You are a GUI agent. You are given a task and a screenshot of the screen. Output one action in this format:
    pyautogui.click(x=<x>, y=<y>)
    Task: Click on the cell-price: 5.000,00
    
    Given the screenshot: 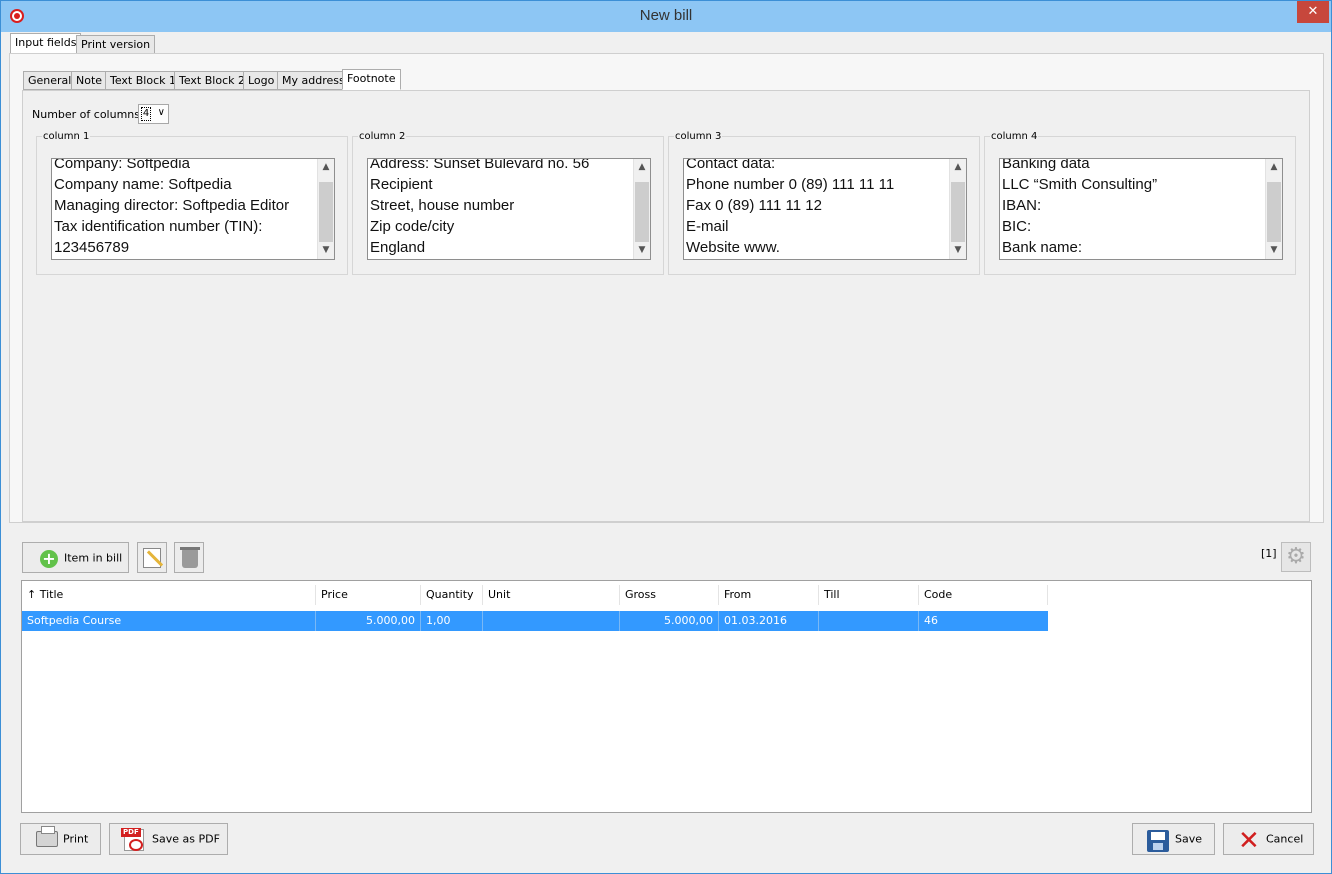 What is the action you would take?
    pyautogui.click(x=368, y=621)
    